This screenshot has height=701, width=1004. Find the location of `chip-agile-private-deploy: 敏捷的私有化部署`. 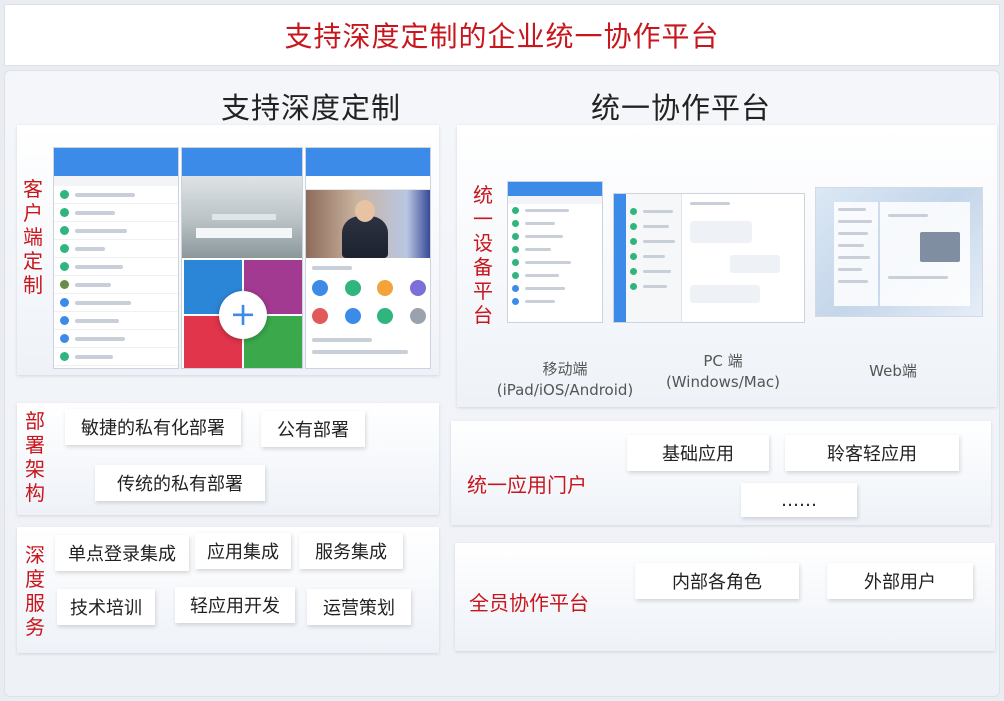

chip-agile-private-deploy: 敏捷的私有化部署 is located at coordinates (153, 427).